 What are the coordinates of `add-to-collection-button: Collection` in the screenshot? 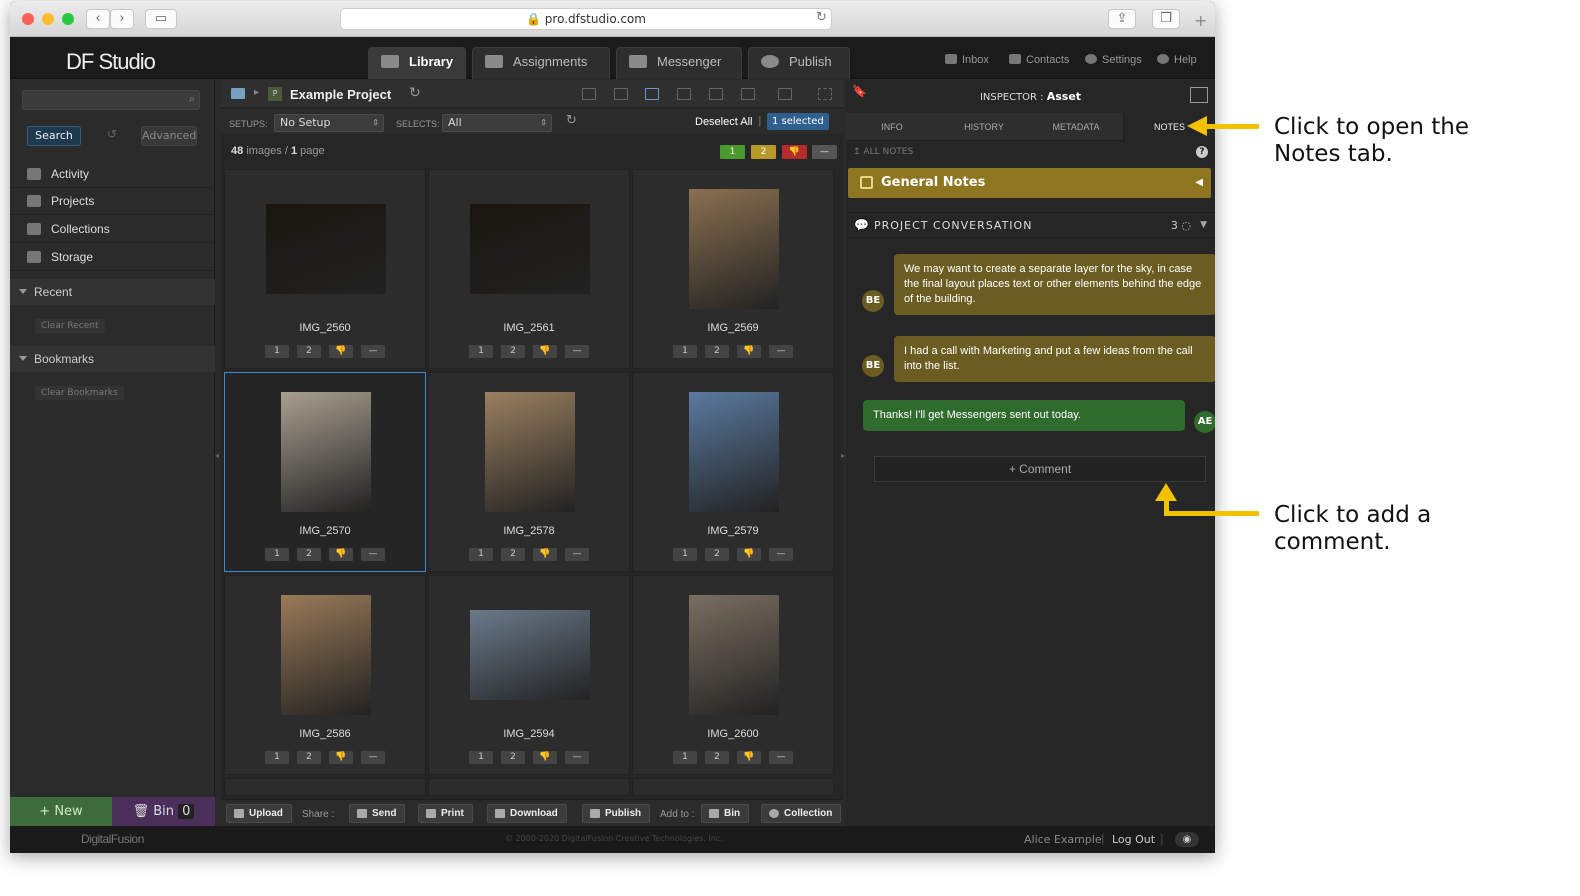 It's located at (801, 813).